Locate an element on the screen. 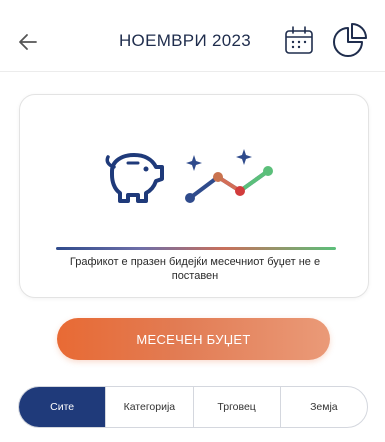  monthly-budget-button: МЕСЕЧЕН БУЏЕТ is located at coordinates (193, 339).